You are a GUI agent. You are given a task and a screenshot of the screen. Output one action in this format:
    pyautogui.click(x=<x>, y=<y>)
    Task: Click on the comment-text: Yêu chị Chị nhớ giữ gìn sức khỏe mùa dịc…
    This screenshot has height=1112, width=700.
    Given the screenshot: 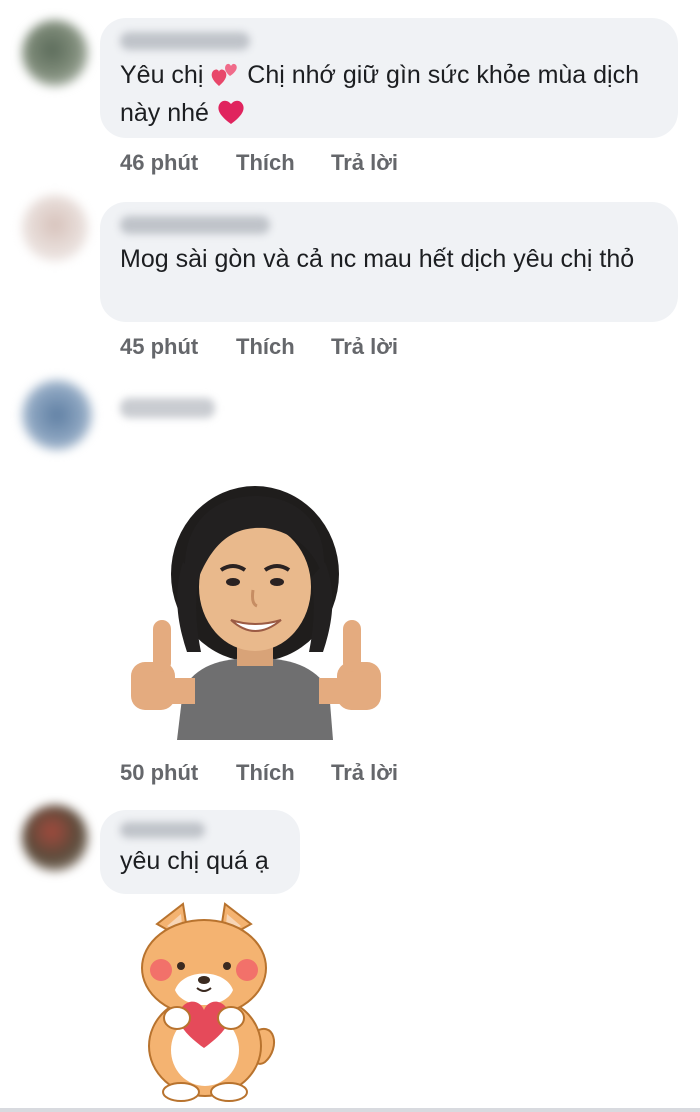 What is the action you would take?
    pyautogui.click(x=389, y=96)
    